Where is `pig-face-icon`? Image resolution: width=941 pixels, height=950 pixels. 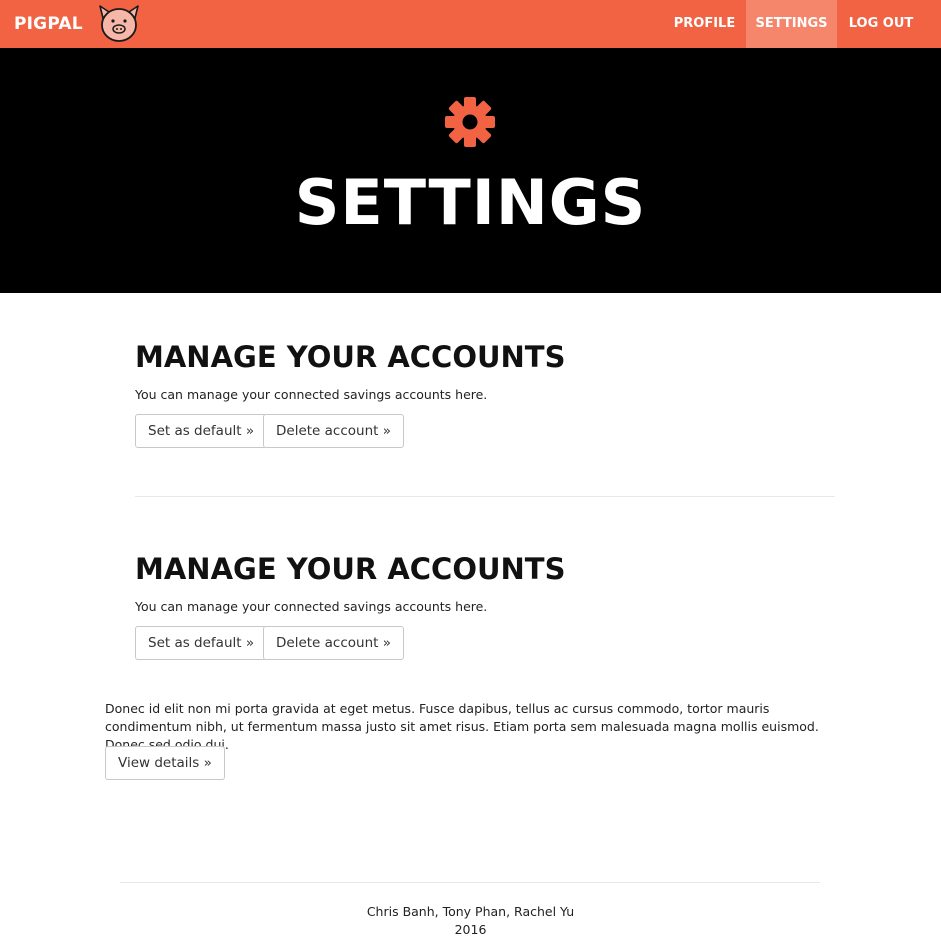 pig-face-icon is located at coordinates (119, 23).